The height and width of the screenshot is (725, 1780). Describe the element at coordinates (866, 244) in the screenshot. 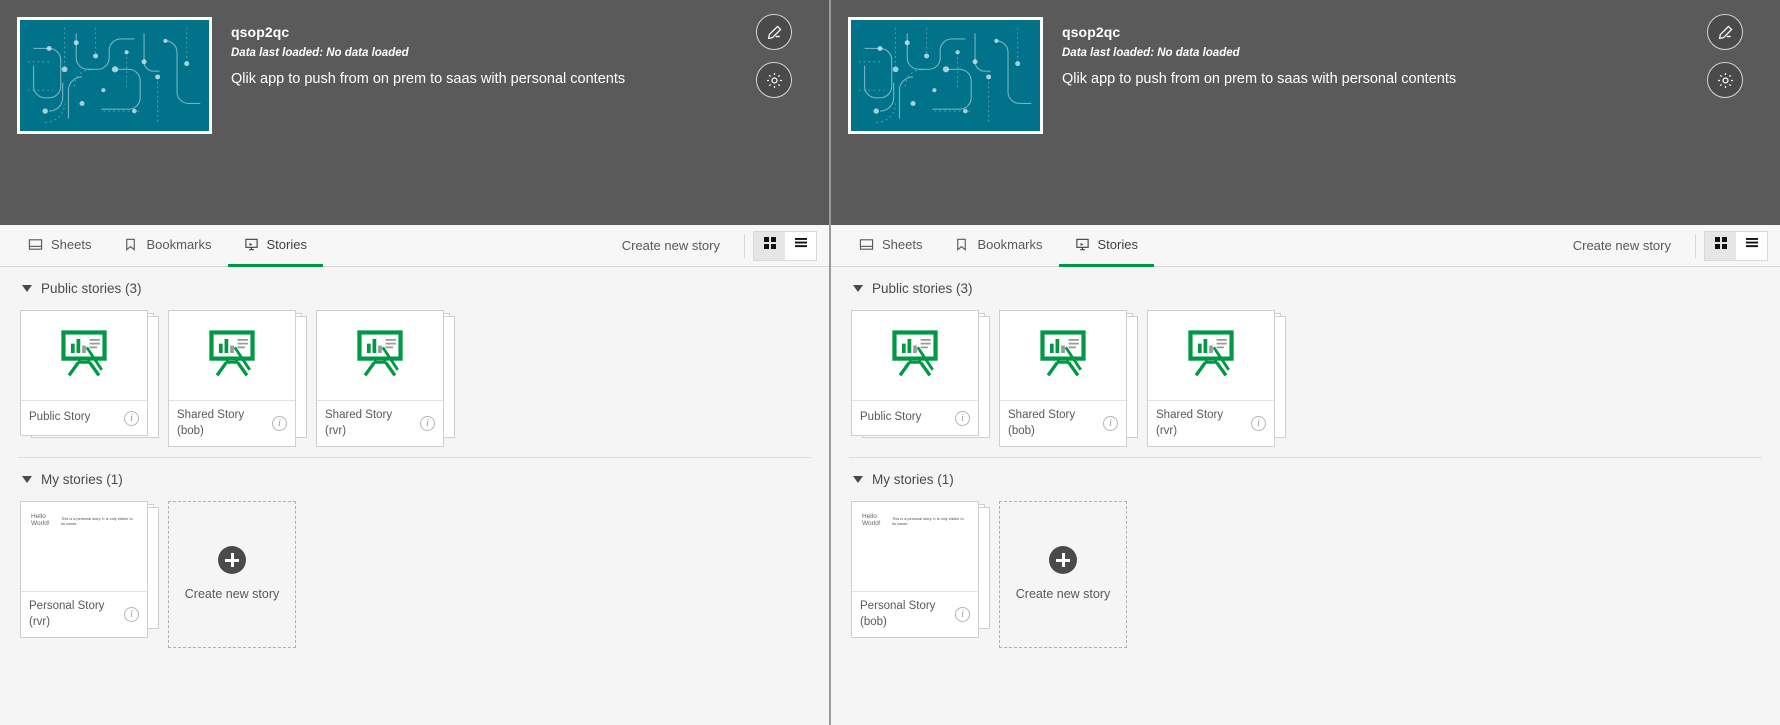

I see `sheet-icon` at that location.